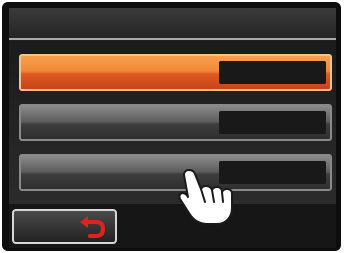 This screenshot has height=253, width=344. What do you see at coordinates (272, 122) in the screenshot?
I see `menu-item-2-value` at bounding box center [272, 122].